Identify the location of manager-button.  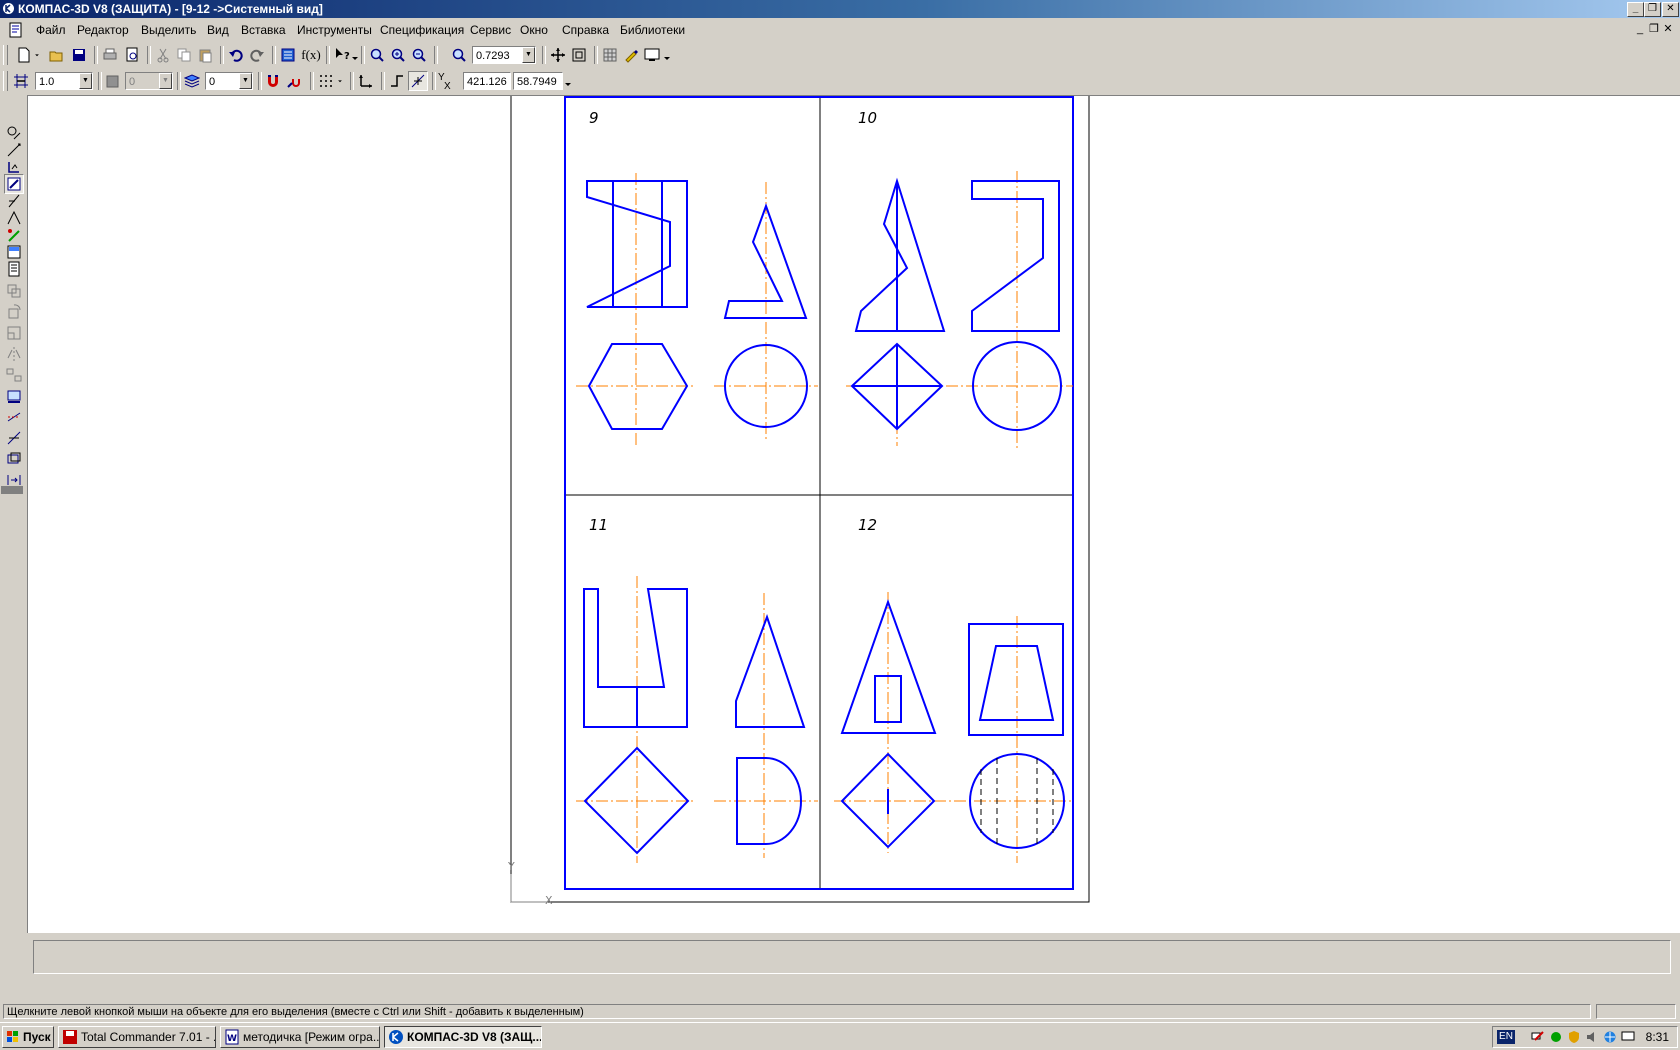
(288, 55).